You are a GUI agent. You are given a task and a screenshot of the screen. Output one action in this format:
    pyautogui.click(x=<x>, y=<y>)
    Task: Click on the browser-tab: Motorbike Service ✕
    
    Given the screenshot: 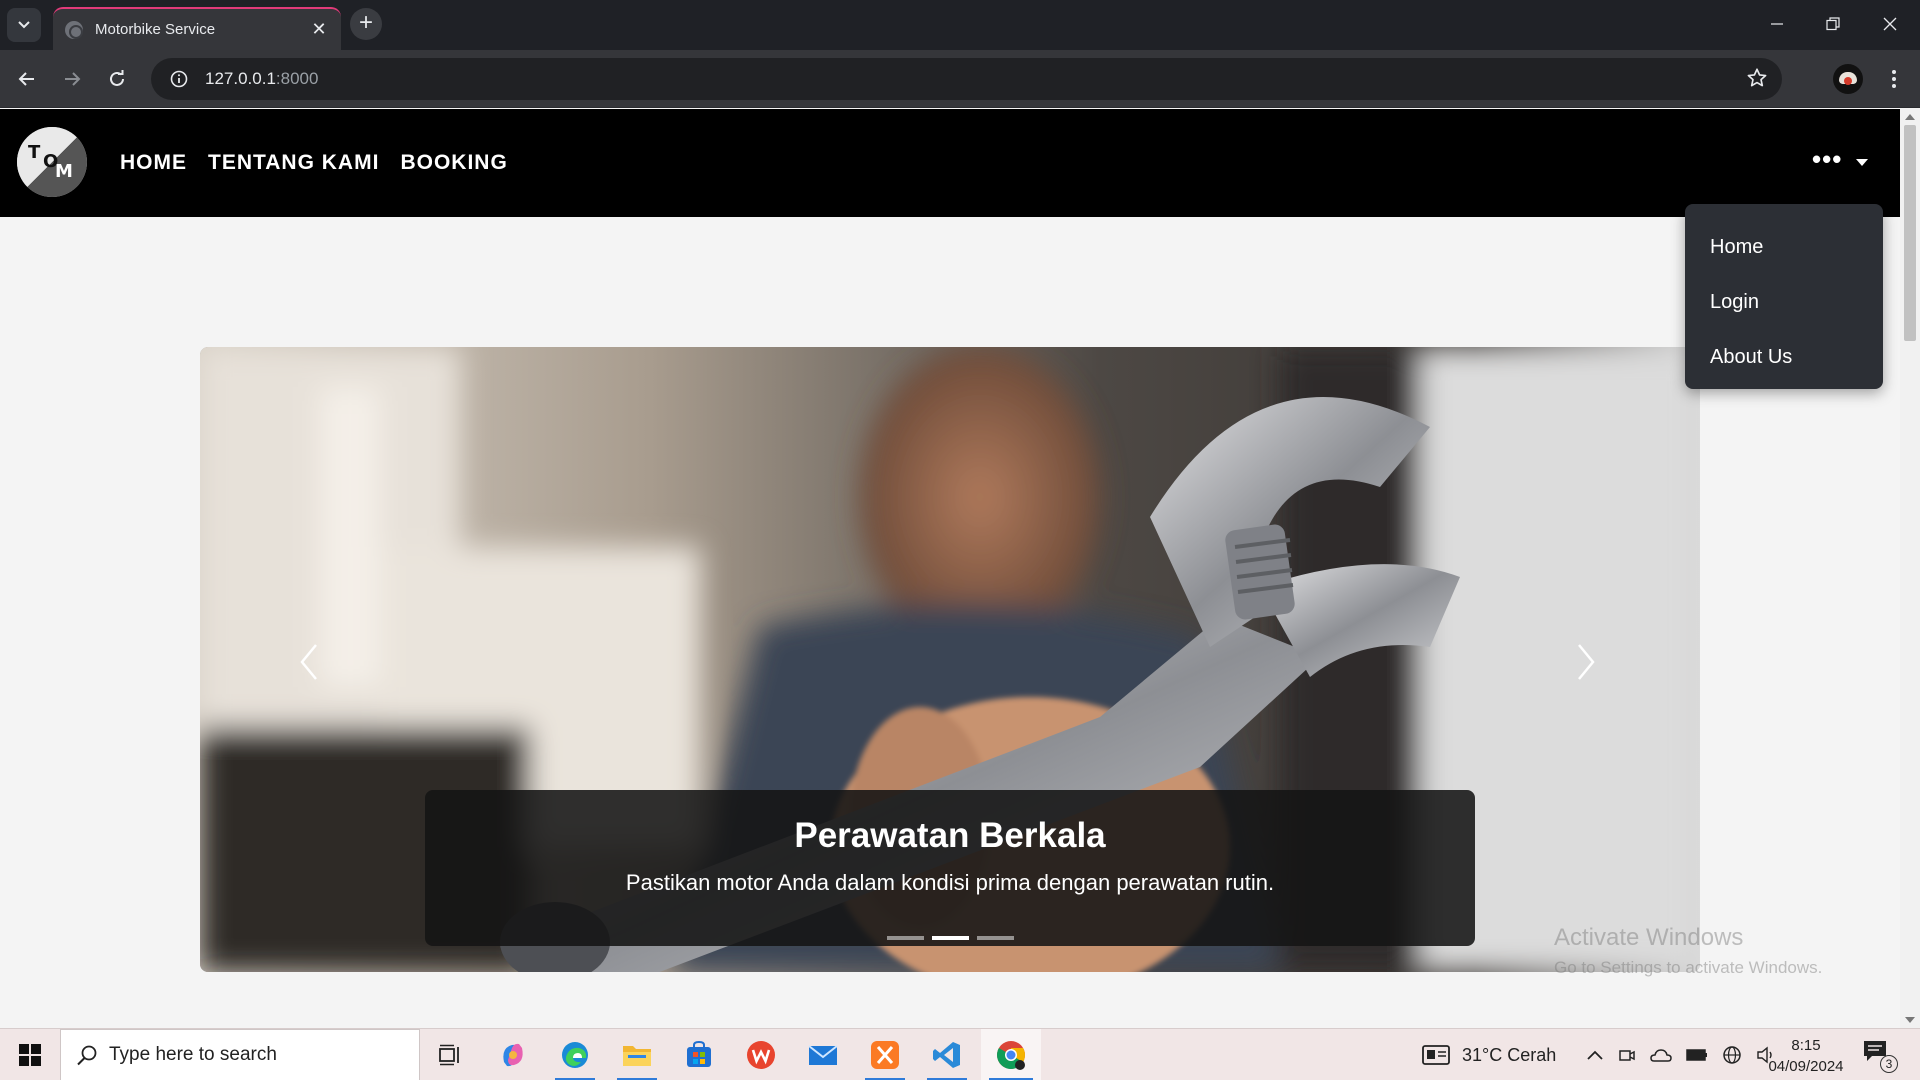 What is the action you would take?
    pyautogui.click(x=197, y=28)
    